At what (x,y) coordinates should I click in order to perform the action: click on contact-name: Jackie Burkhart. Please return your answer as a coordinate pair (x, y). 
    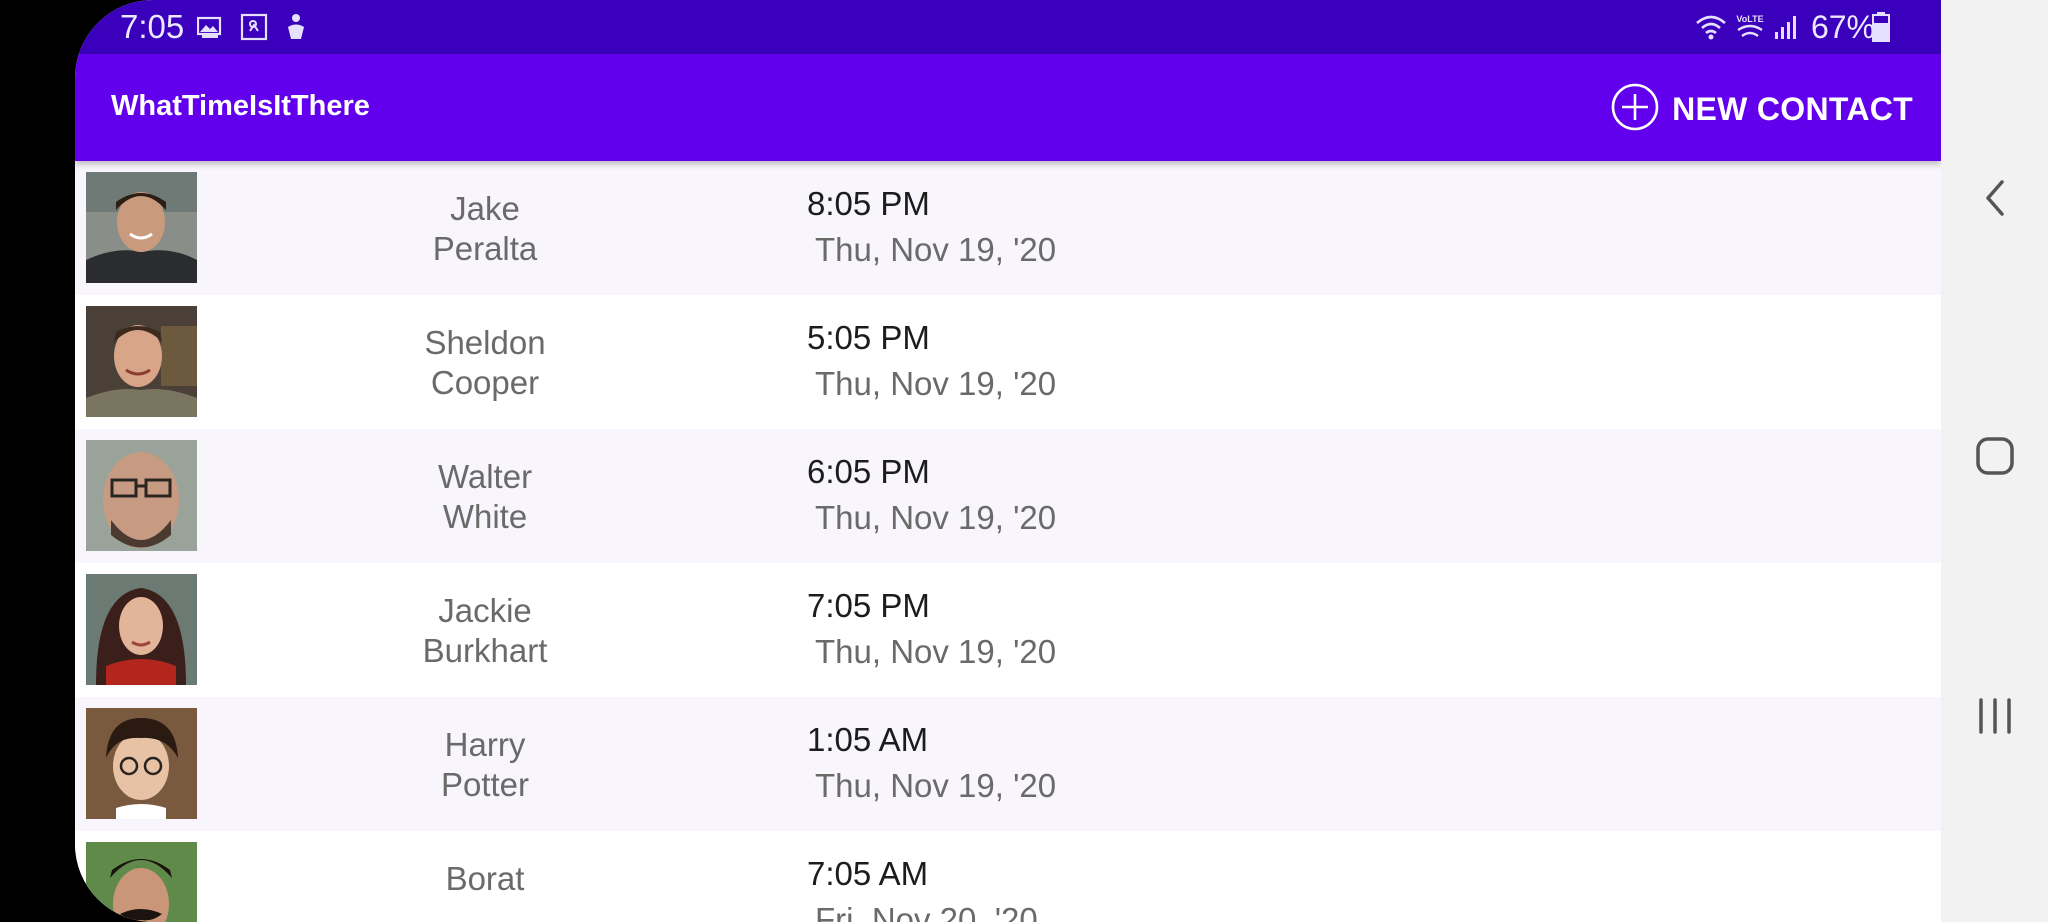
    Looking at the image, I should click on (485, 630).